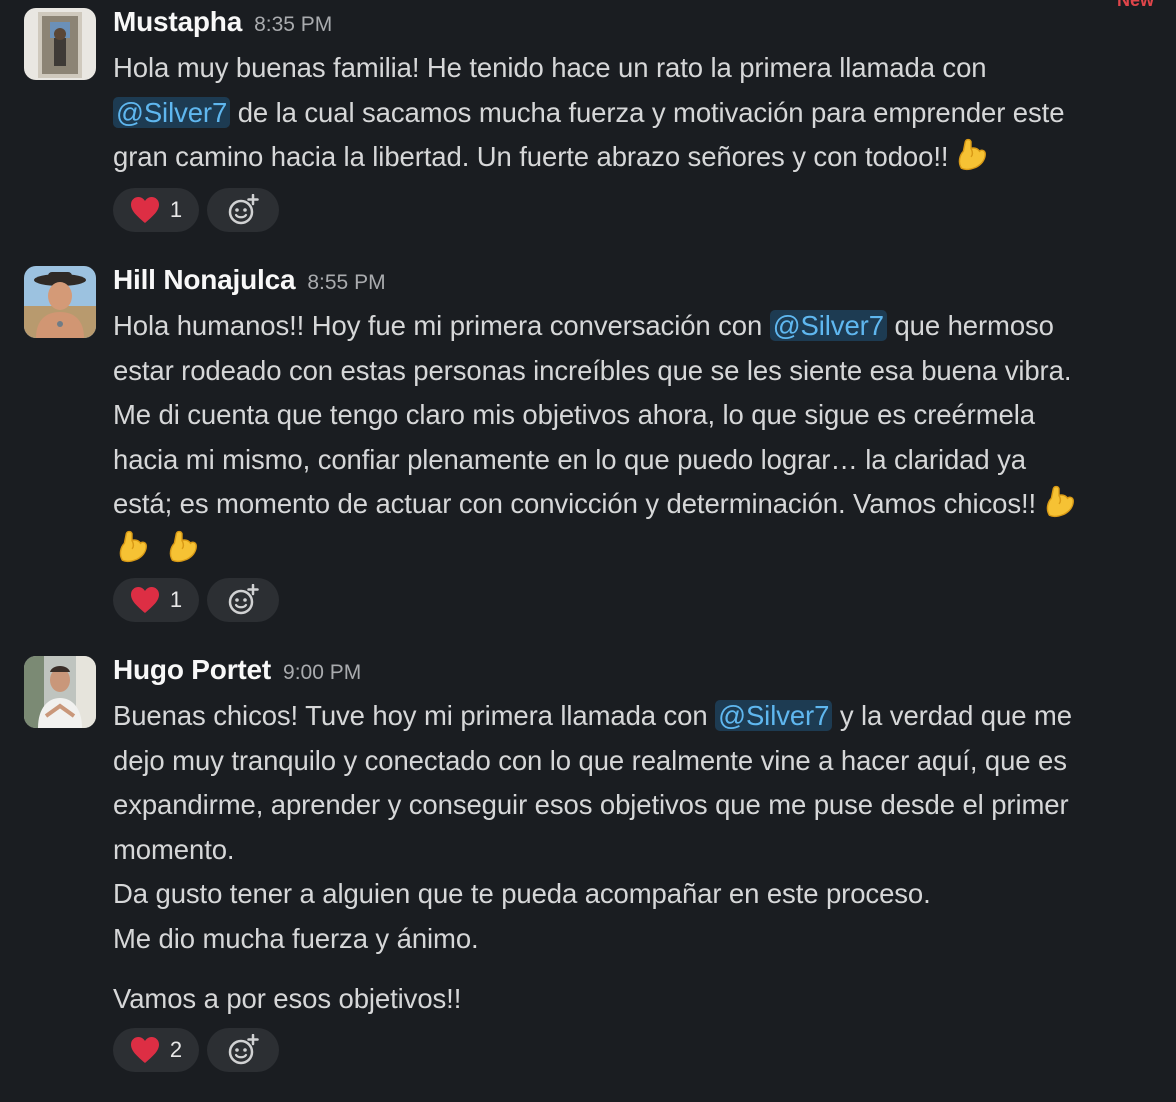 This screenshot has height=1102, width=1176. What do you see at coordinates (346, 282) in the screenshot?
I see `timestamp: 8:55 PM` at bounding box center [346, 282].